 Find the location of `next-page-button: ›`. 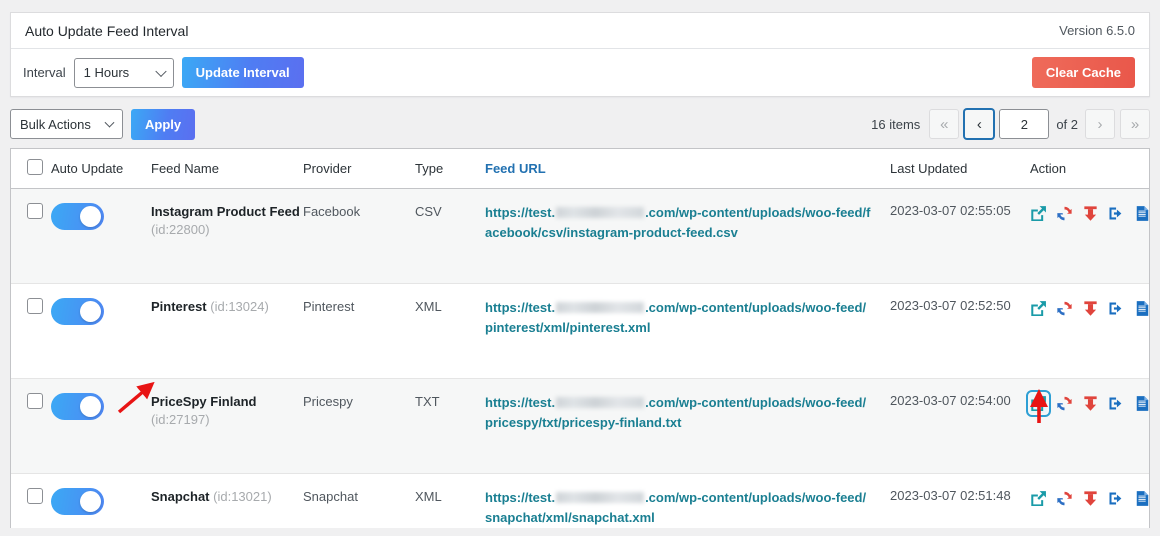

next-page-button: › is located at coordinates (1100, 124).